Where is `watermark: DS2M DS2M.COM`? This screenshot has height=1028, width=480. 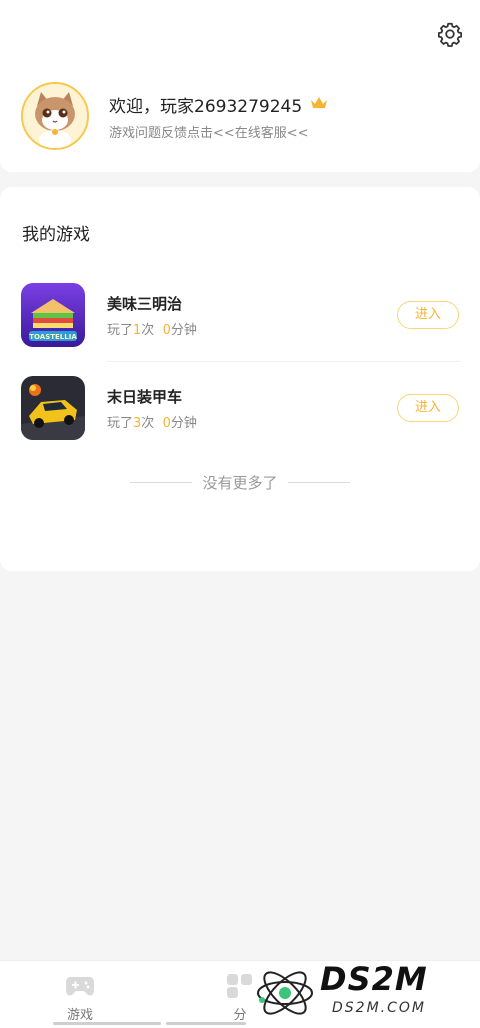
watermark: DS2M DS2M.COM is located at coordinates (365, 991).